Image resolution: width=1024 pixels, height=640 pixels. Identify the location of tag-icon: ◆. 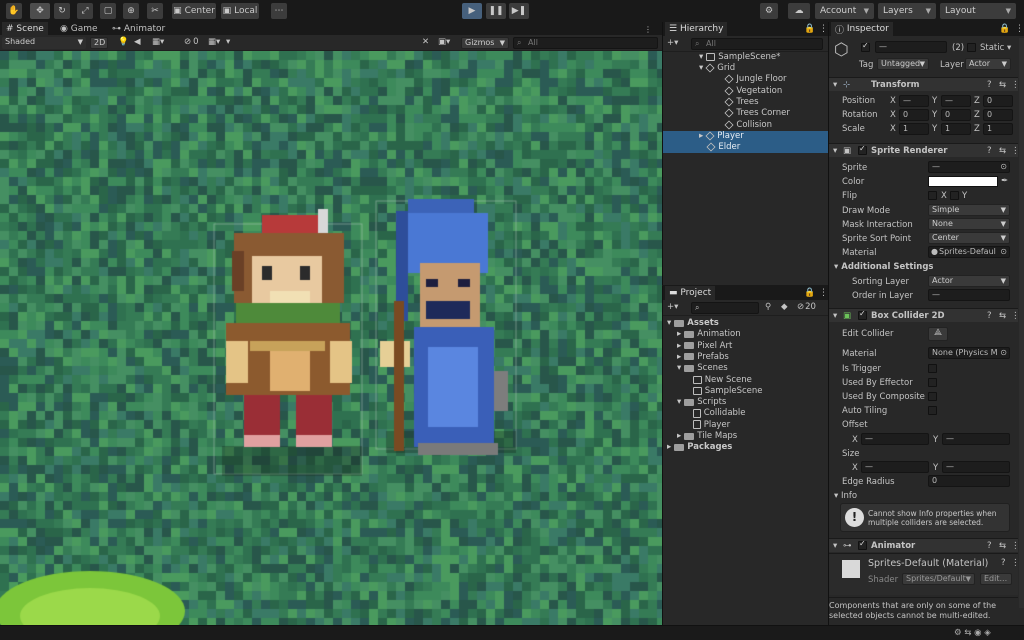
(784, 307).